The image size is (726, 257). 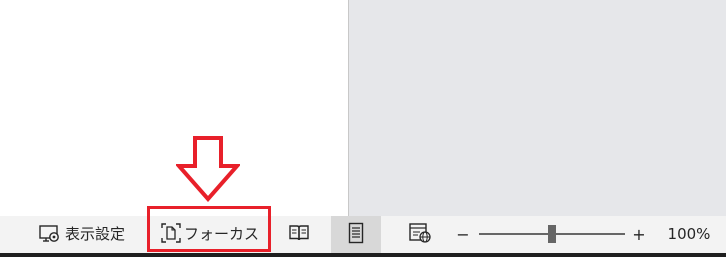 I want to click on print-layout-button, so click(x=356, y=234).